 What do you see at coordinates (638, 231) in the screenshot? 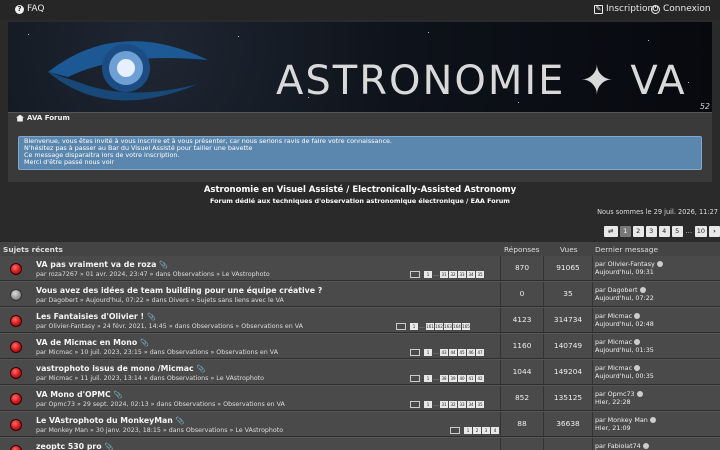
I see `page-2: 2` at bounding box center [638, 231].